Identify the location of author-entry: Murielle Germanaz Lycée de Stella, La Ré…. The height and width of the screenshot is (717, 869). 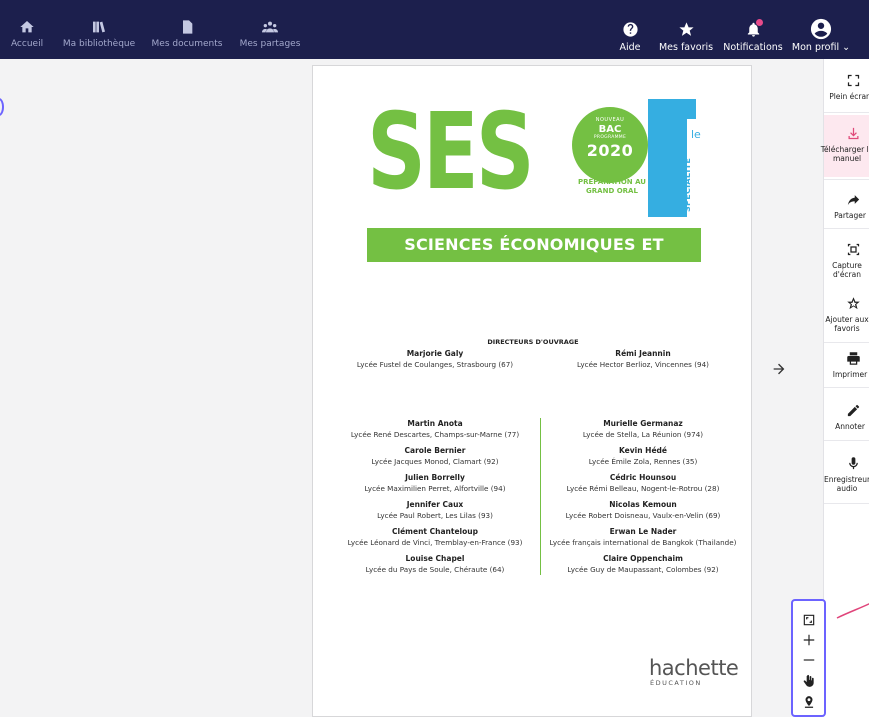
(643, 429).